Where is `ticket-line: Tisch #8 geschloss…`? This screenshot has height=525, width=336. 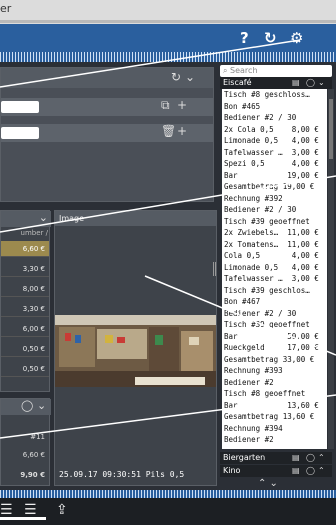
ticket-line: Tisch #8 geschloss… is located at coordinates (267, 94).